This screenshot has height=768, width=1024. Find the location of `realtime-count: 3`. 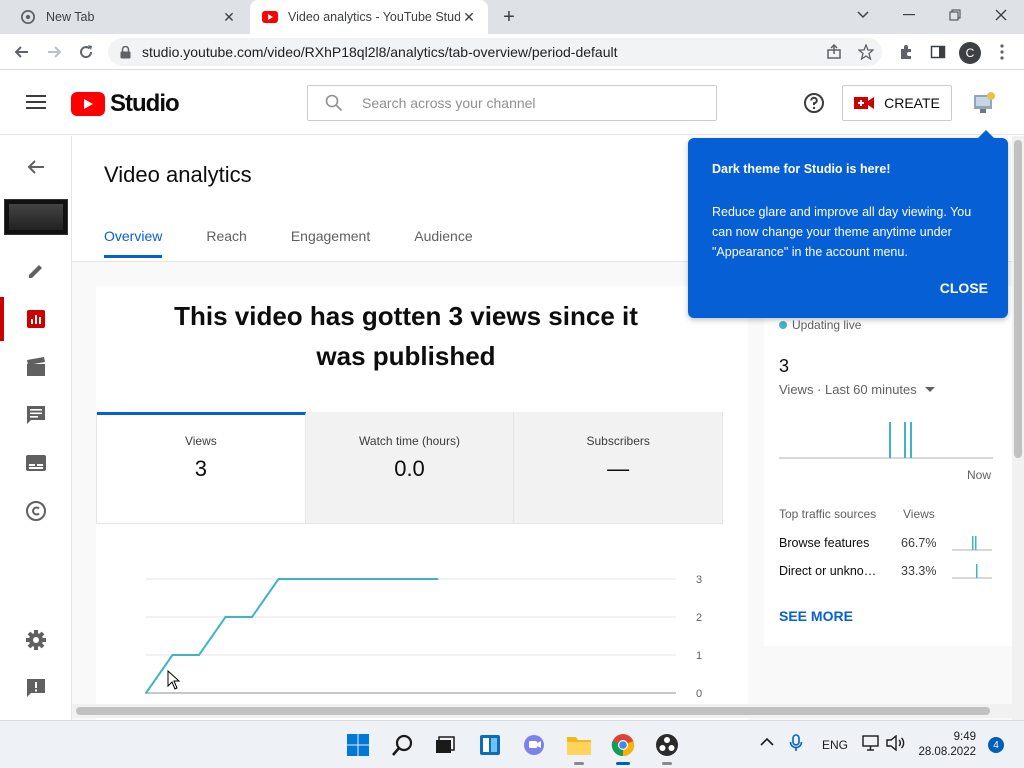

realtime-count: 3 is located at coordinates (784, 366).